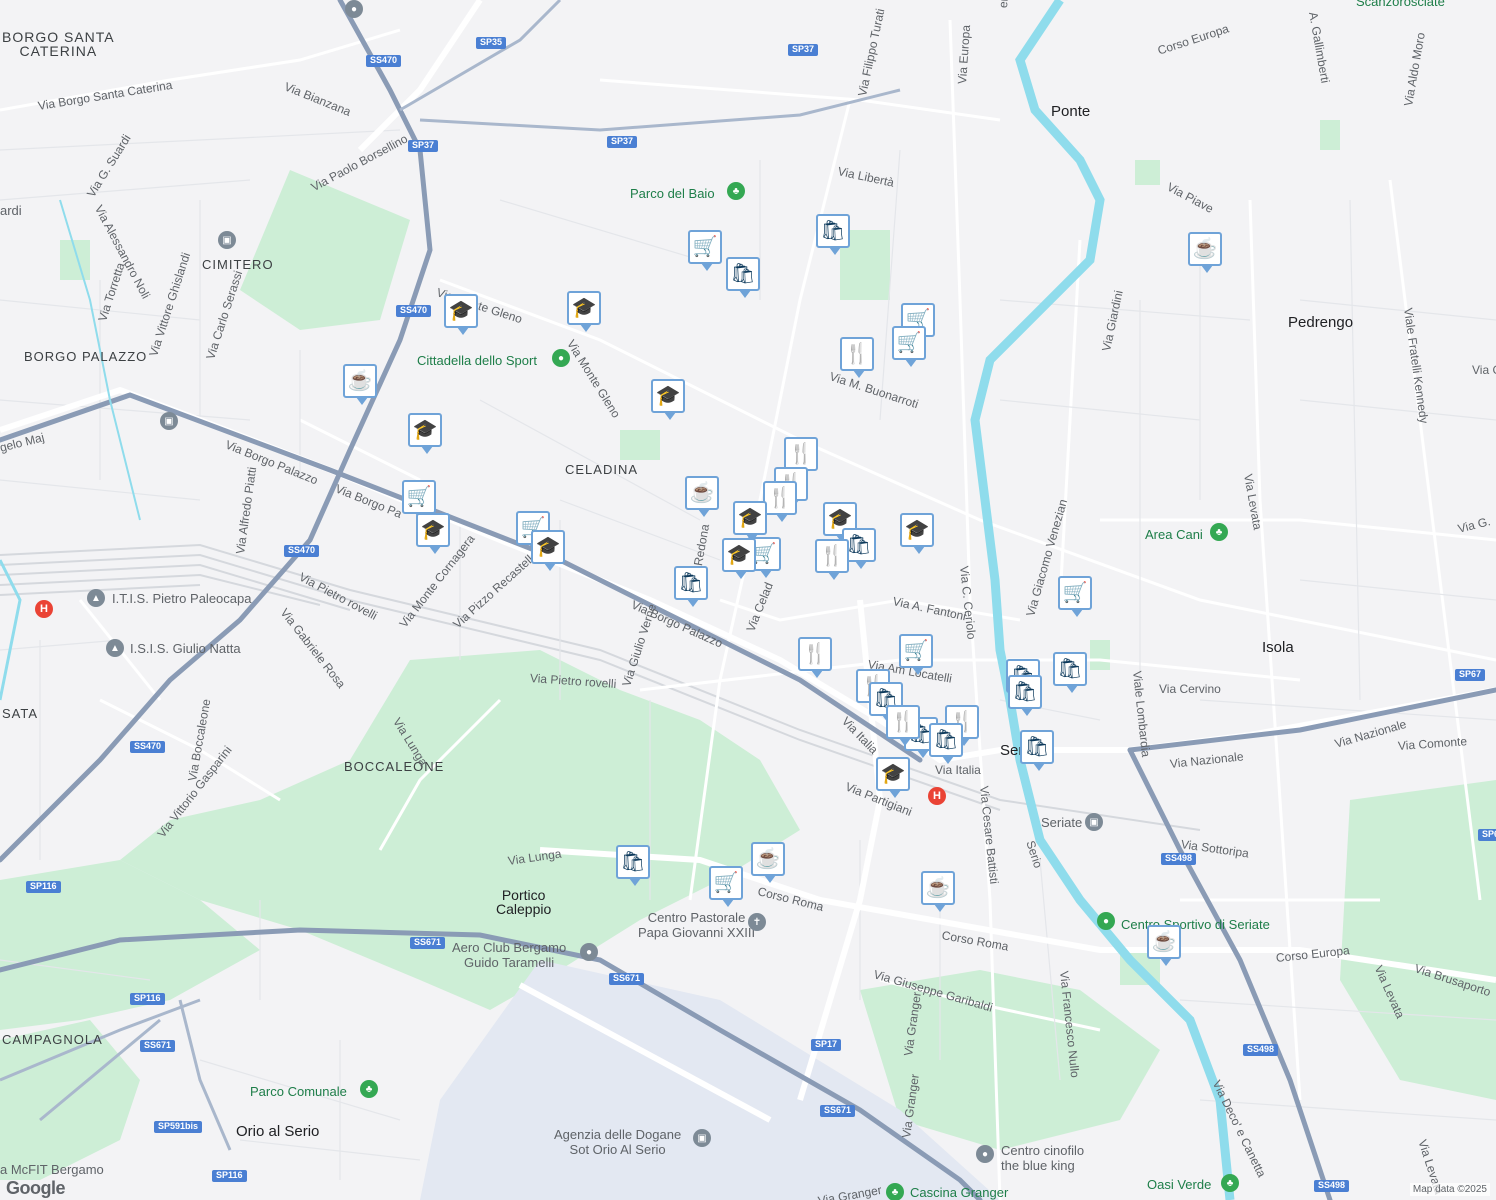 The width and height of the screenshot is (1496, 1200). What do you see at coordinates (1449, 1189) in the screenshot?
I see `map-attribution: Map data ©2025` at bounding box center [1449, 1189].